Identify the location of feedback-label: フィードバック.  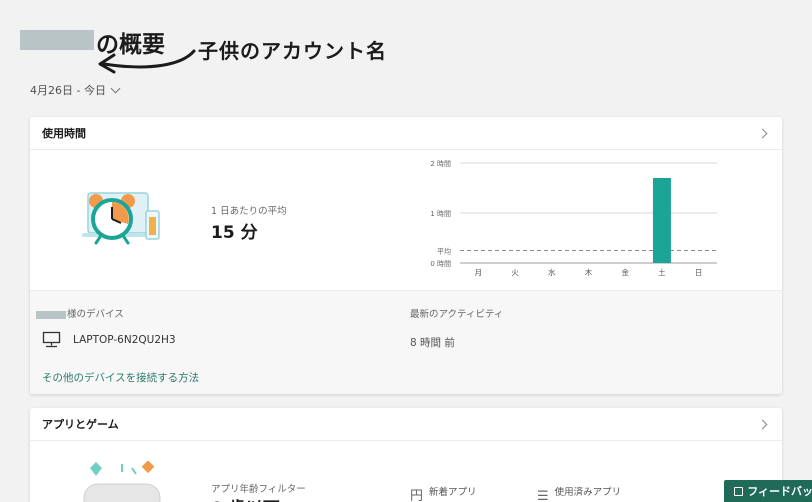
(779, 491).